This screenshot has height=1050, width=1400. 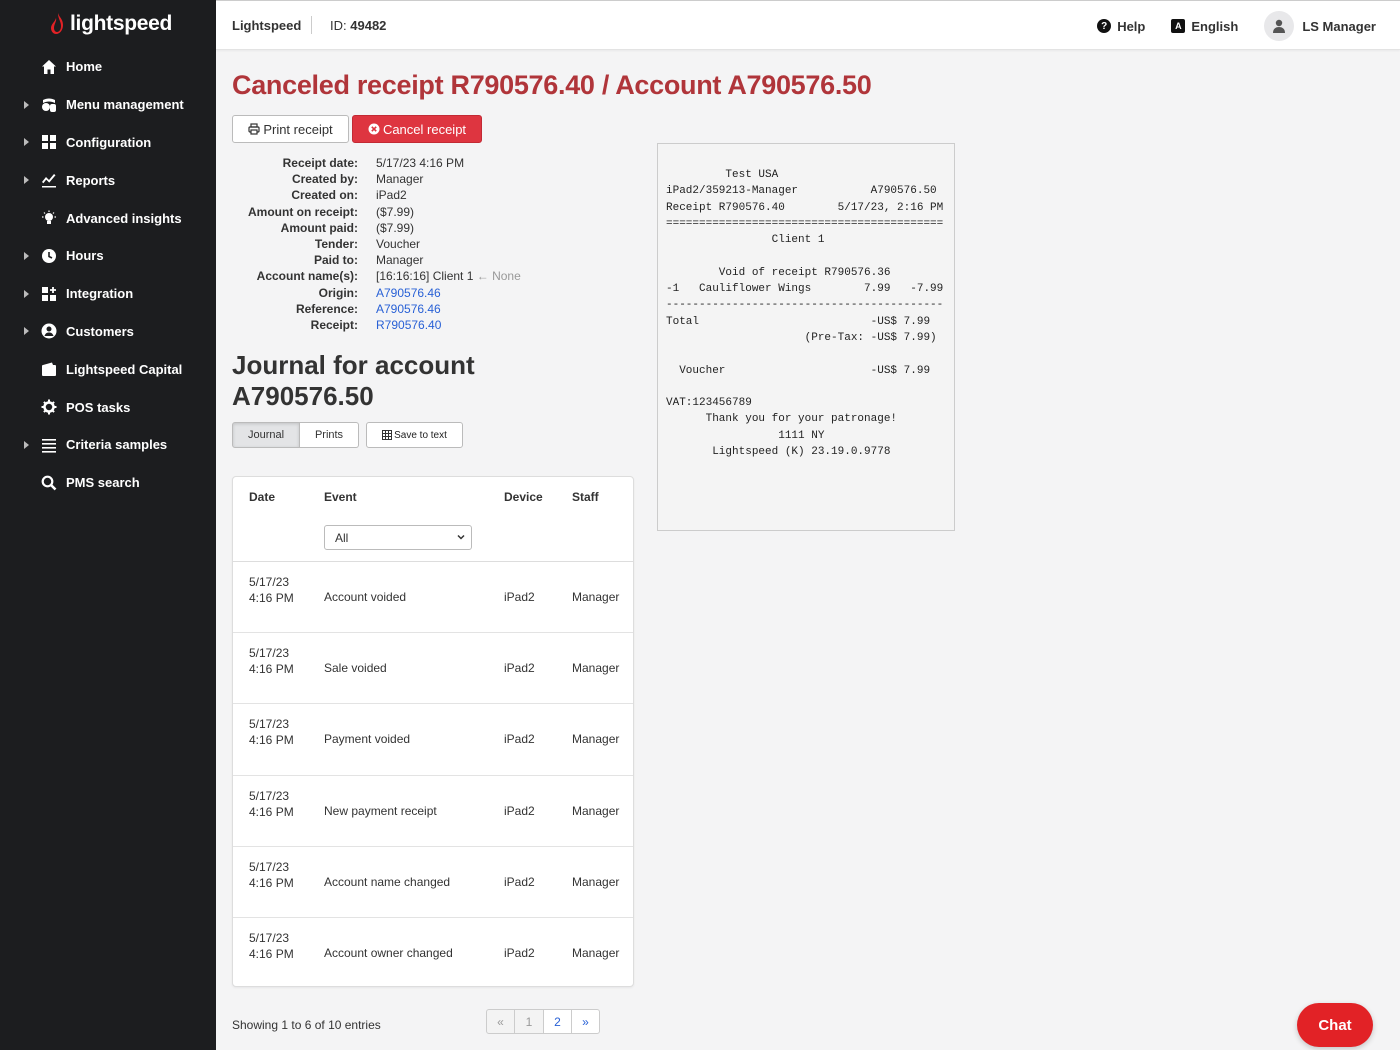 What do you see at coordinates (388, 952) in the screenshot?
I see `cell-event: Account owner changed` at bounding box center [388, 952].